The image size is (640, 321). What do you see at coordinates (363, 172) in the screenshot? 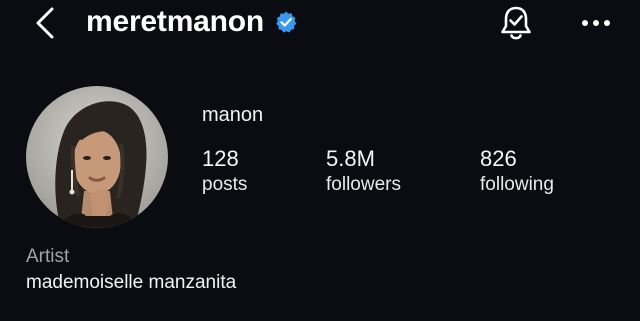
I see `followers-stat: 5.8M followers` at bounding box center [363, 172].